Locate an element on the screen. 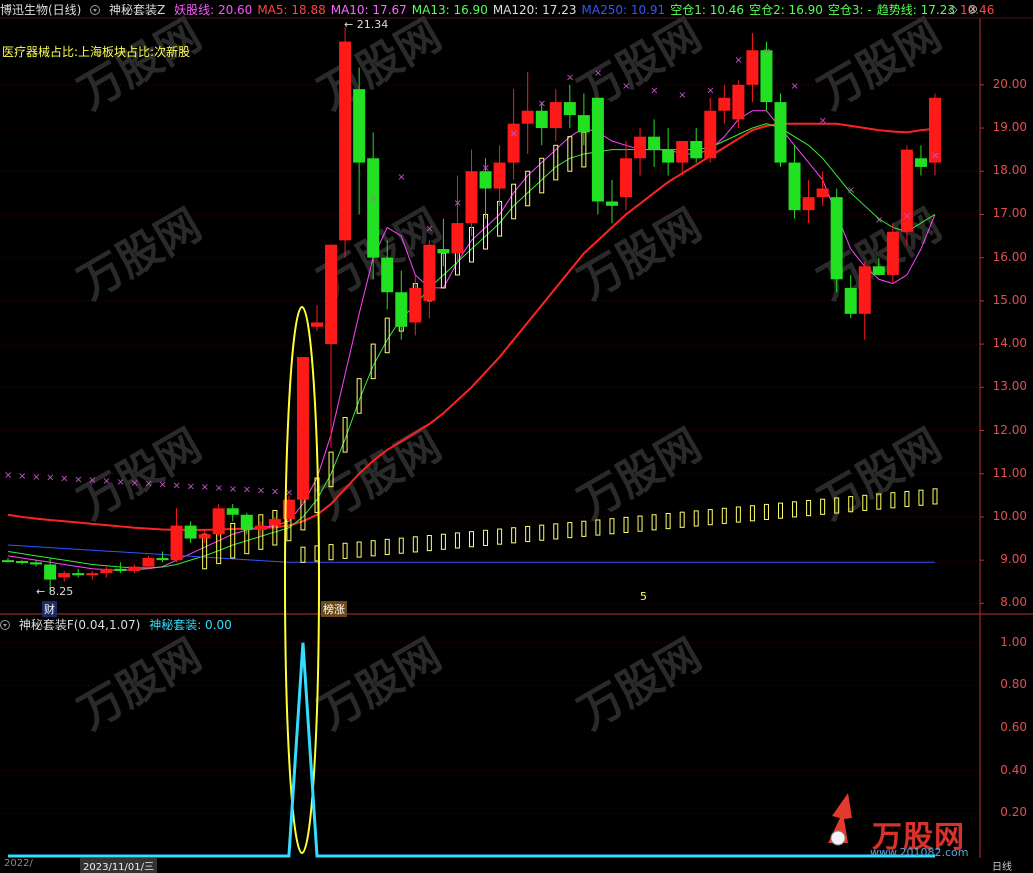  sub-indicator-name: 神秘套装F(0.04,1.07) is located at coordinates (80, 625).